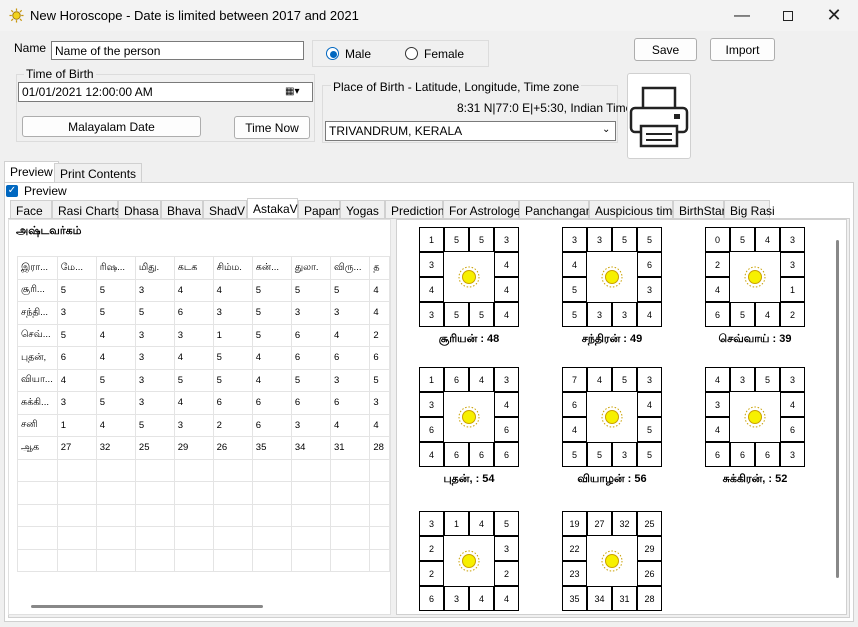  I want to click on name-label: Name, so click(30, 48).